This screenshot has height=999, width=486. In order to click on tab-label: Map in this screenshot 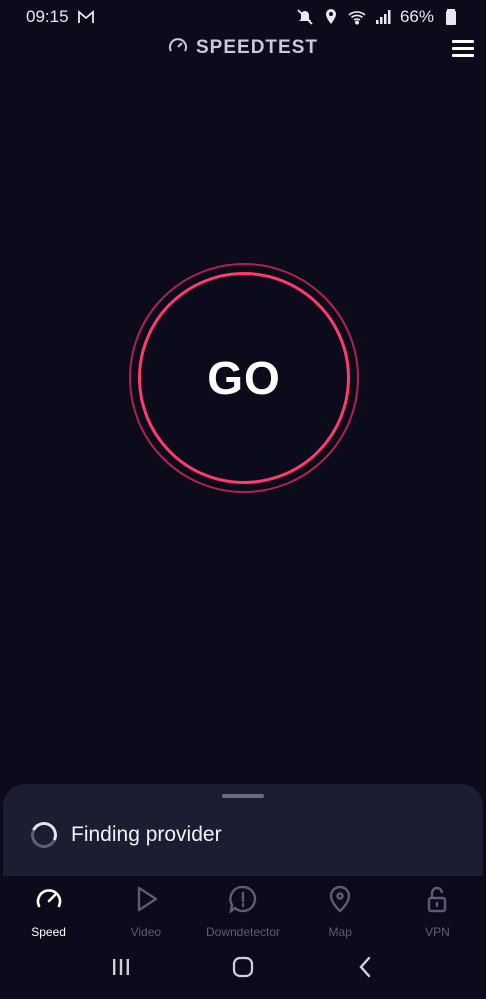, I will do `click(340, 932)`.